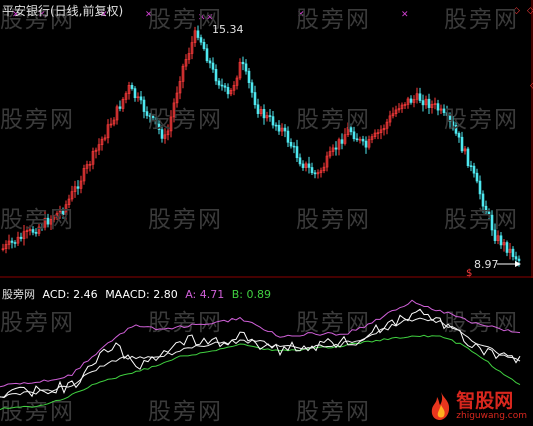 The width and height of the screenshot is (533, 426). I want to click on low-price-arrowhead, so click(518, 264).